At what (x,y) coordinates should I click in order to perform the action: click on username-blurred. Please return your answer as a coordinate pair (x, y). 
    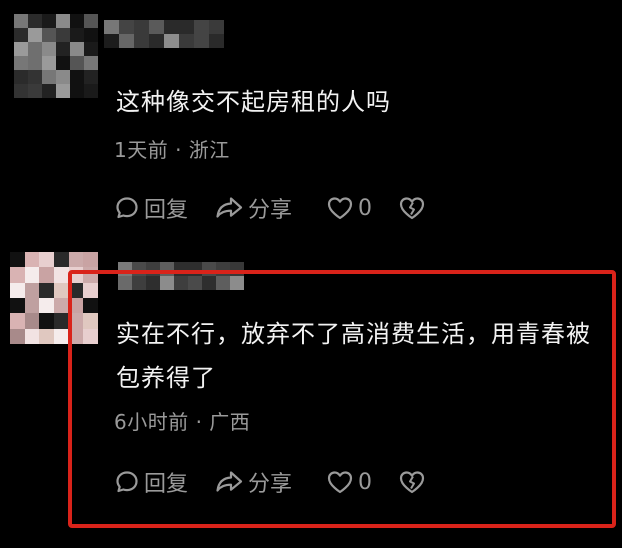
    Looking at the image, I should click on (164, 34).